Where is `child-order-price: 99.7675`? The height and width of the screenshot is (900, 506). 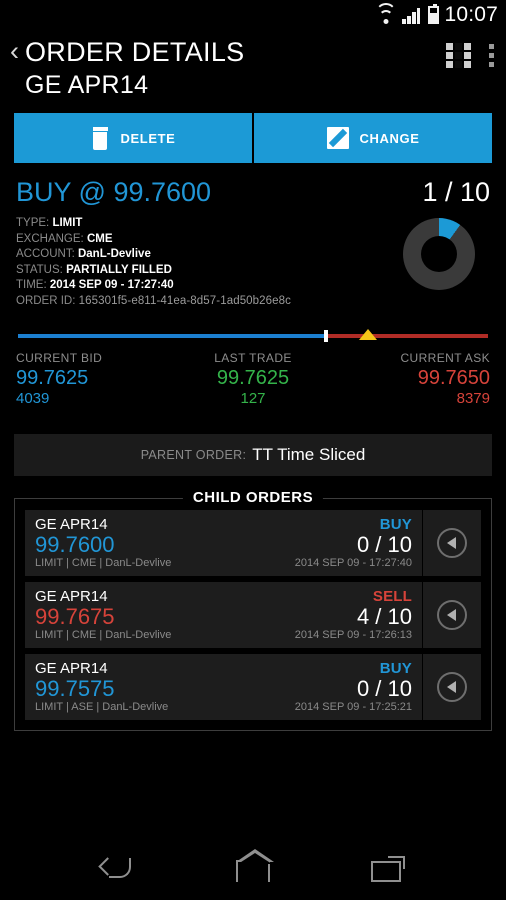 child-order-price: 99.7675 is located at coordinates (75, 616).